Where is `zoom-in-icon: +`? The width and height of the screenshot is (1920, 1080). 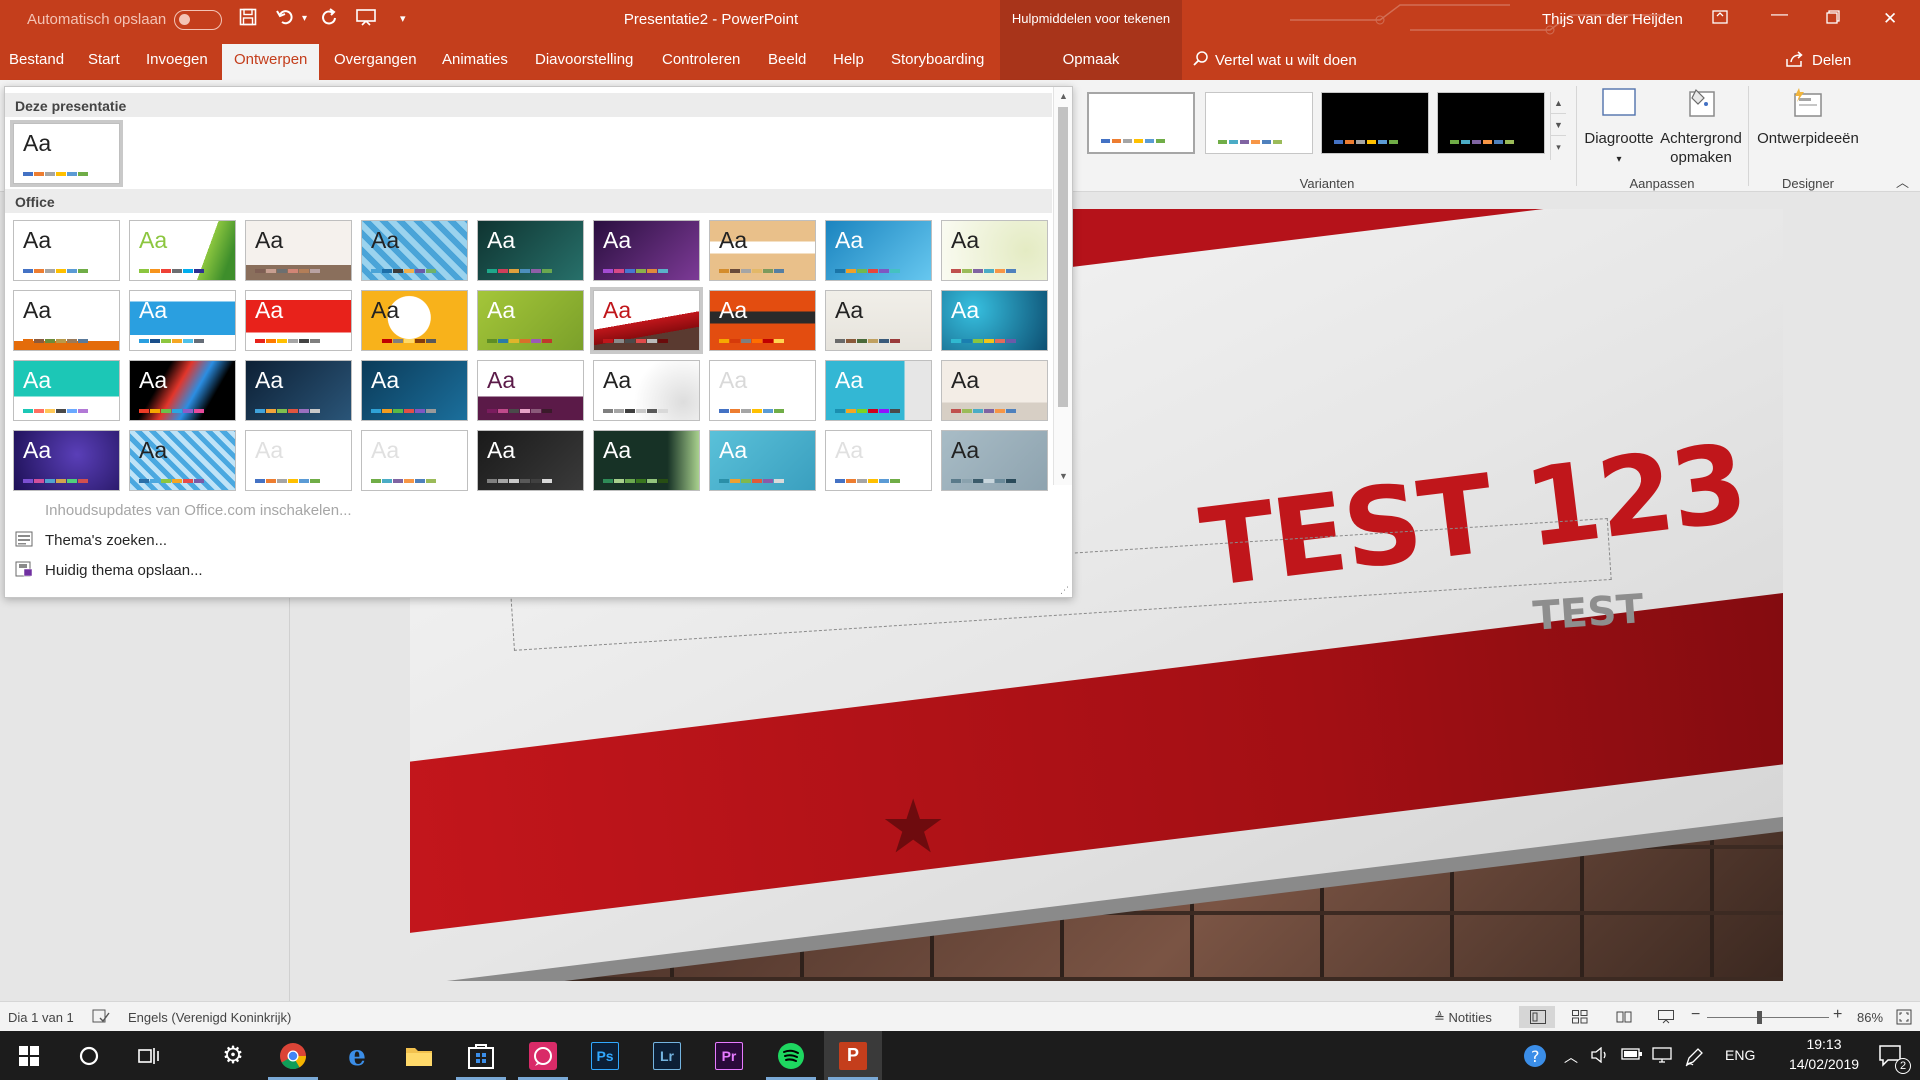 zoom-in-icon: + is located at coordinates (1837, 1015).